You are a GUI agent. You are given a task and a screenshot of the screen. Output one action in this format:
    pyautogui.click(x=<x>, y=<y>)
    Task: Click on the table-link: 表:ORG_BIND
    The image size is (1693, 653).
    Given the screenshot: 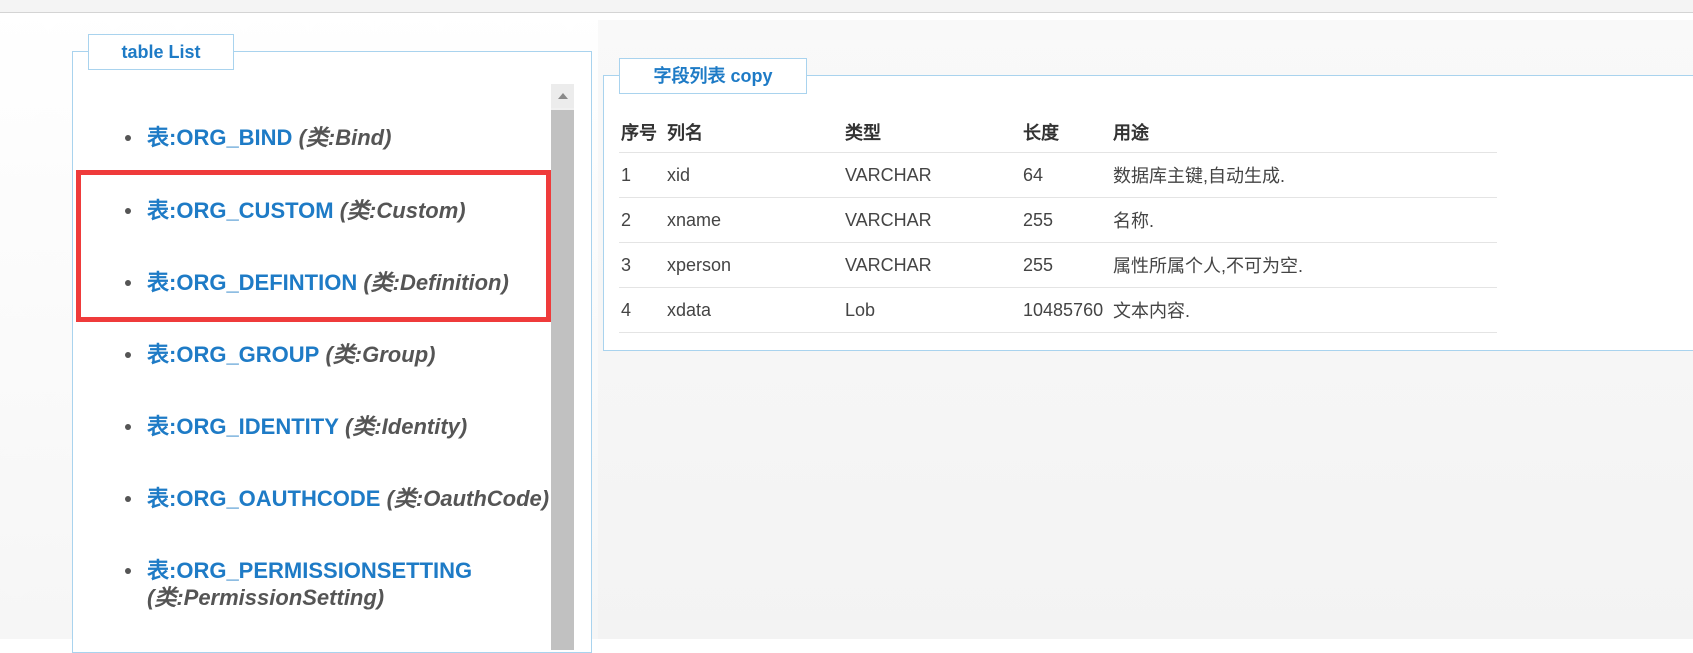 What is the action you would take?
    pyautogui.click(x=219, y=137)
    